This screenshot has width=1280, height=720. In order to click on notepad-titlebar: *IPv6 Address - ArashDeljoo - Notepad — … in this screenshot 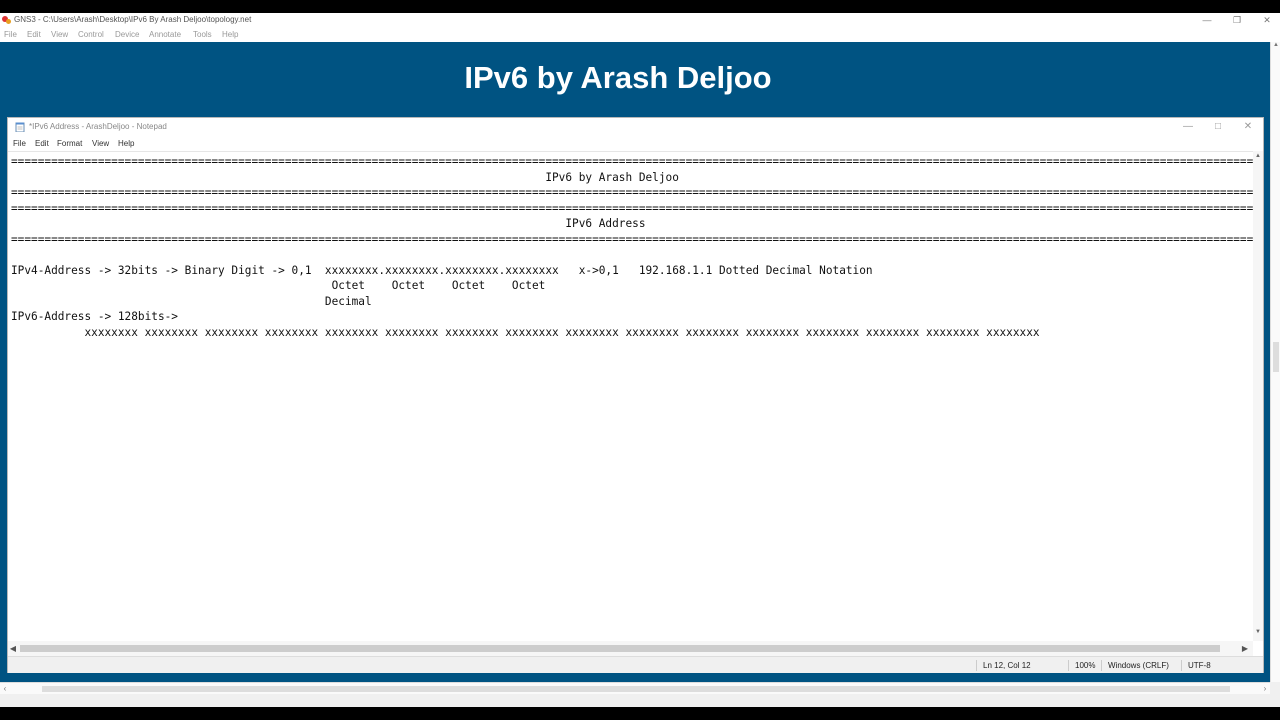, I will do `click(635, 126)`.